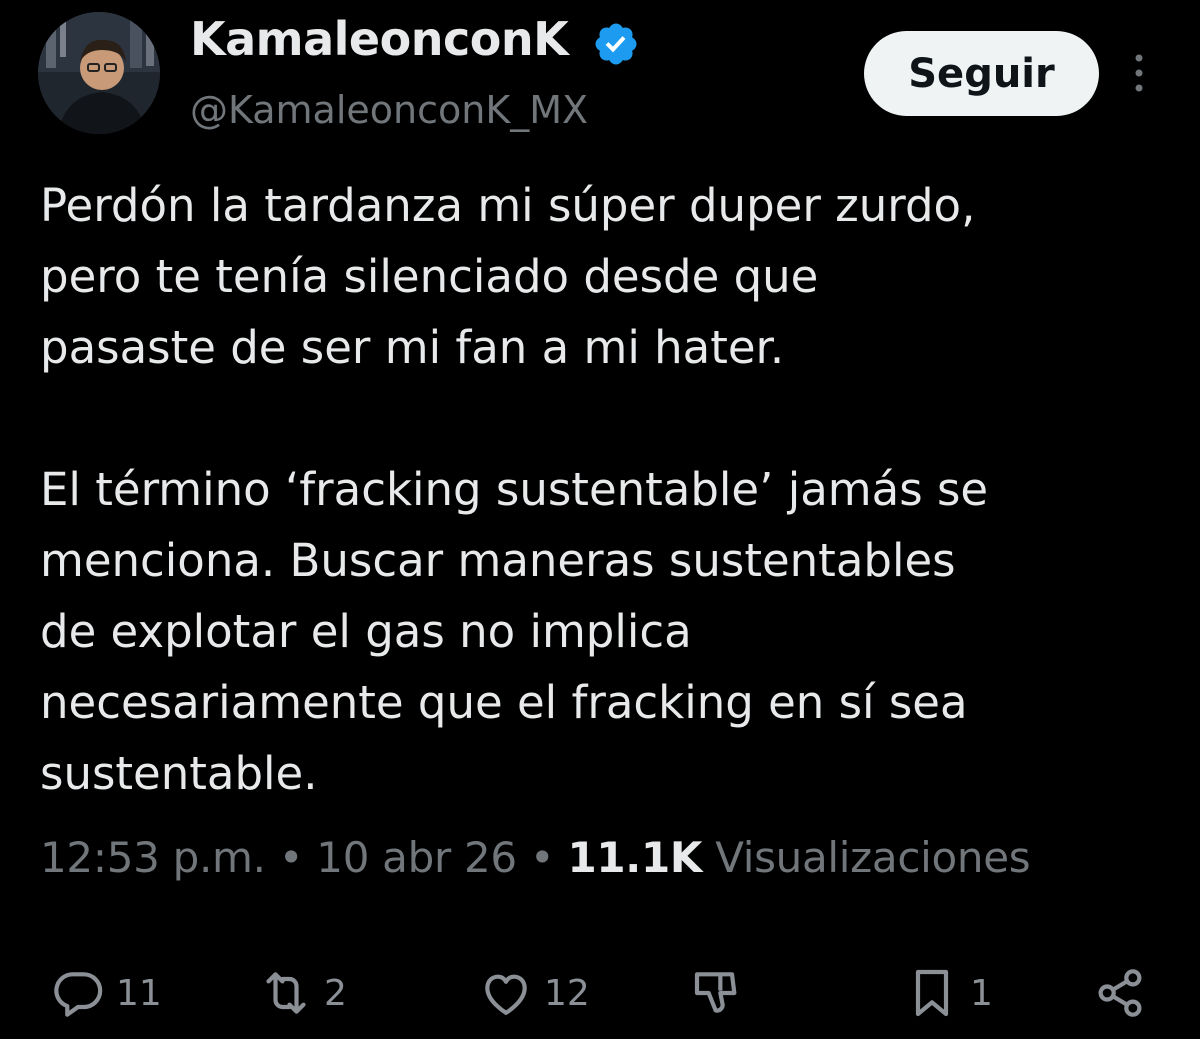  I want to click on share-button, so click(1120, 993).